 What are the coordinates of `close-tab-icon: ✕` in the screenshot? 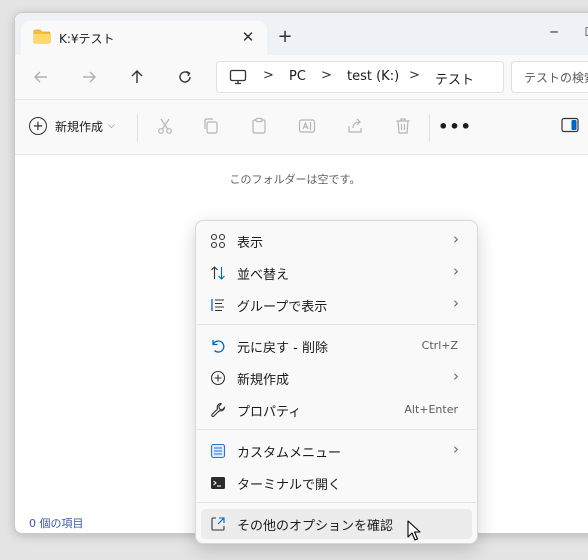 It's located at (248, 37).